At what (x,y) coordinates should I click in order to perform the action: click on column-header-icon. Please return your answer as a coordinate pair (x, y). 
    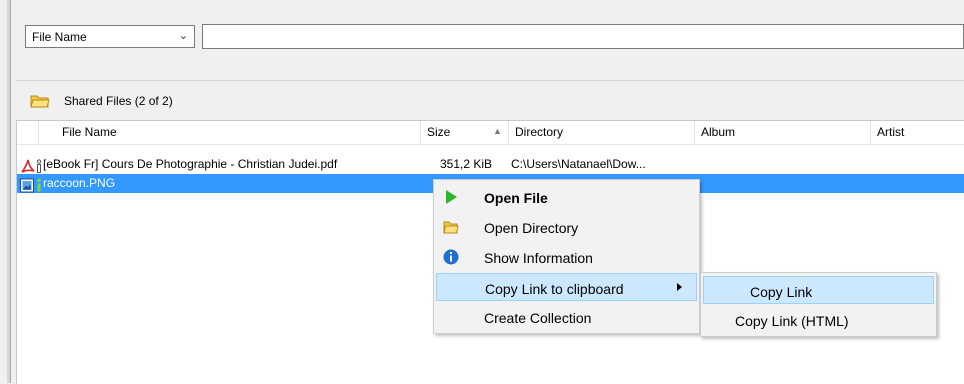
    Looking at the image, I should click on (28, 132).